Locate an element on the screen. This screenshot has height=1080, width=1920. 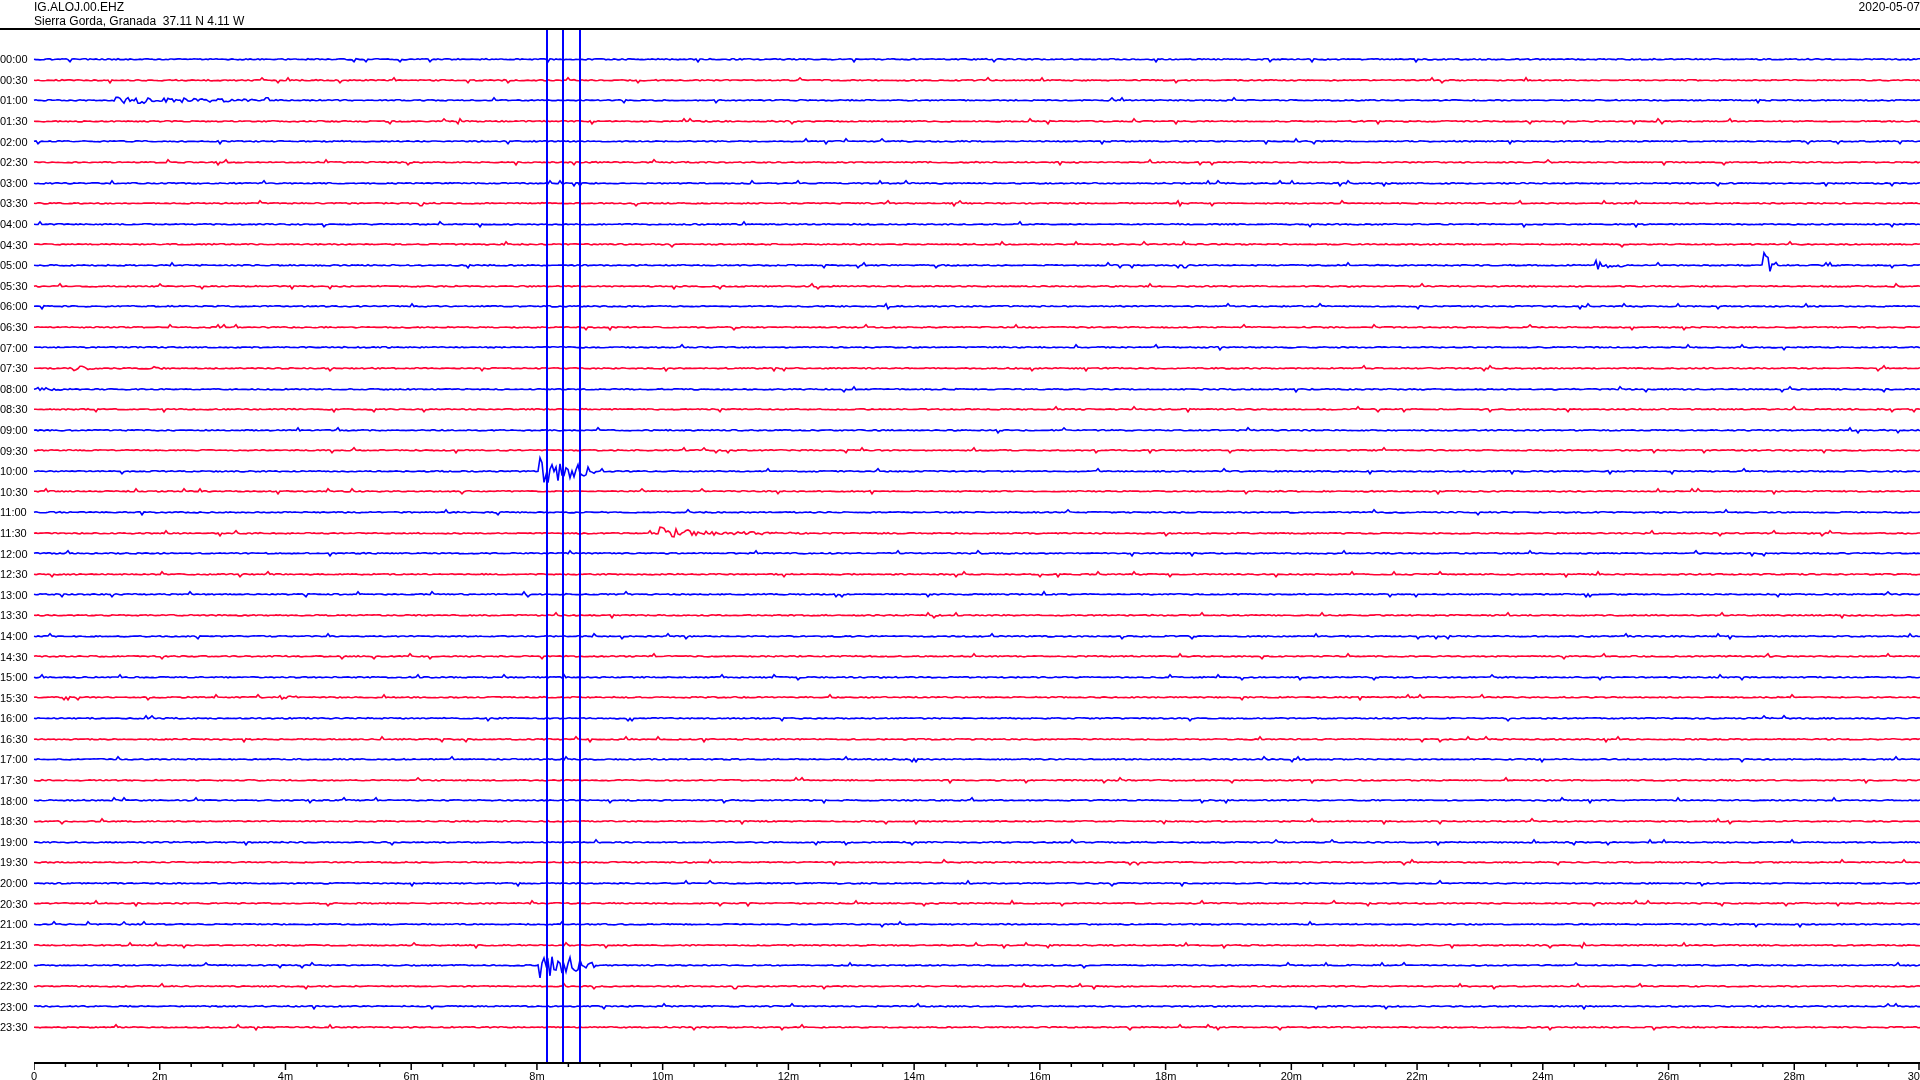
time-axis-label: 16m is located at coordinates (1040, 1074).